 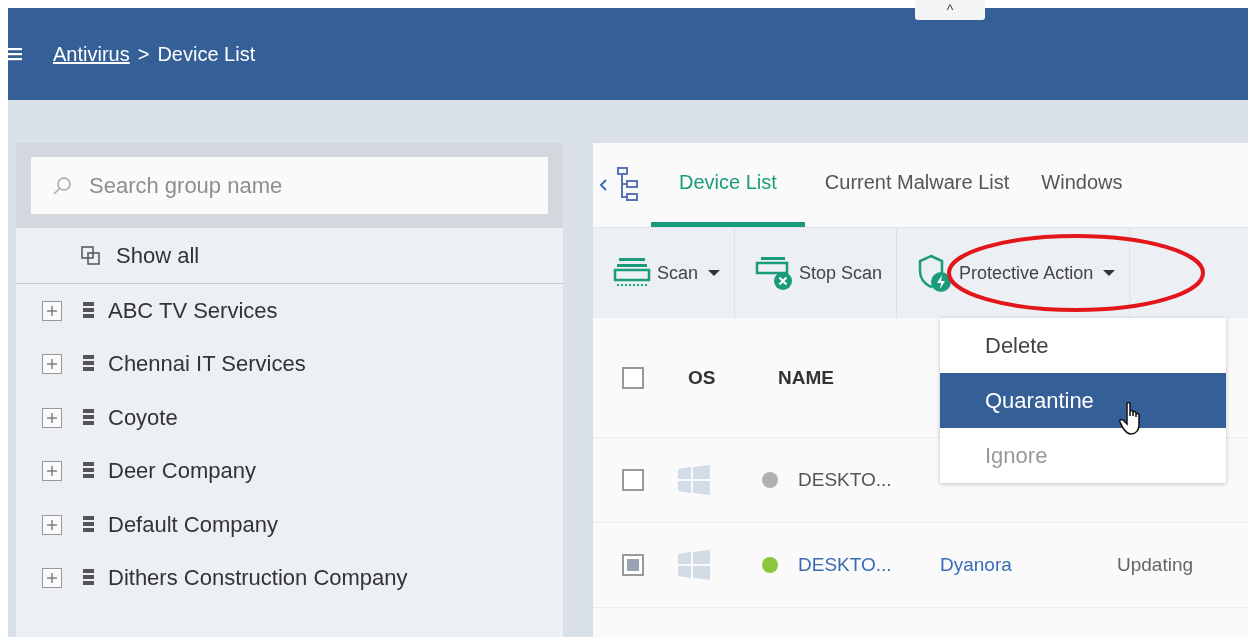 What do you see at coordinates (1083, 345) in the screenshot?
I see `menu-item: Delete` at bounding box center [1083, 345].